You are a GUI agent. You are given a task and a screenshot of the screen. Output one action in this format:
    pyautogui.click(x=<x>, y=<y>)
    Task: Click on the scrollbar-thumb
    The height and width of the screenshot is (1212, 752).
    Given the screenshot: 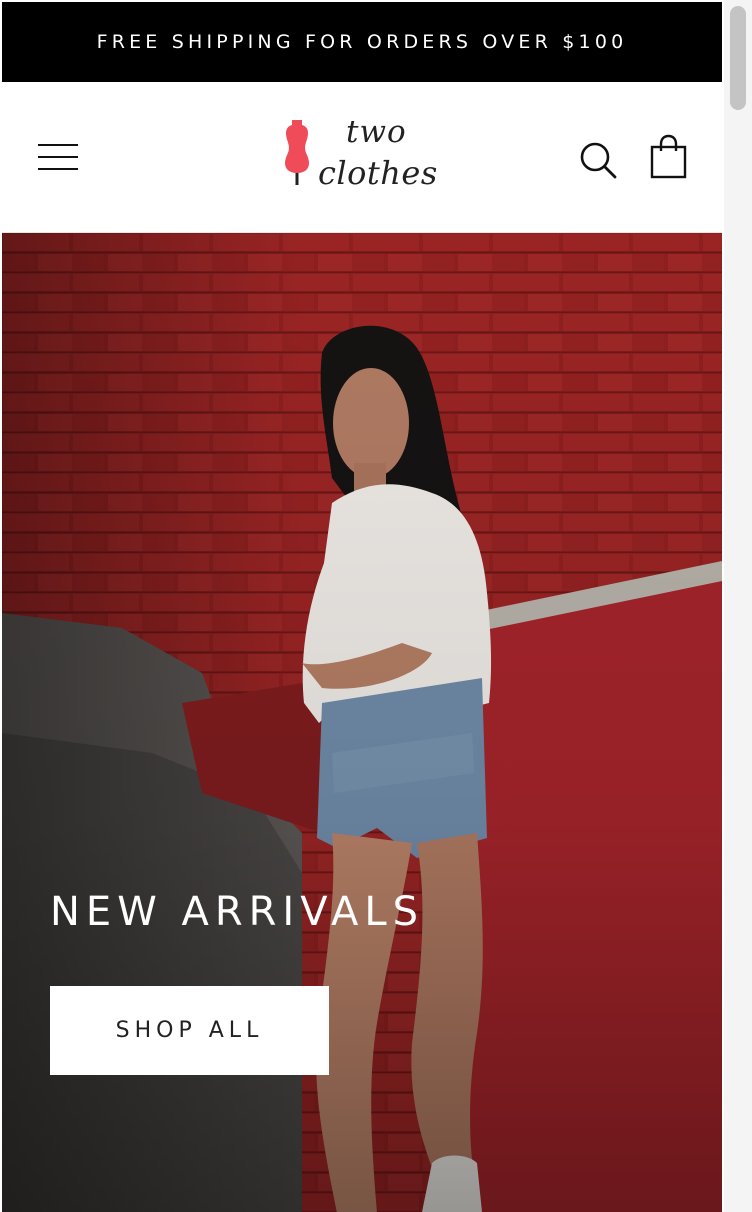 What is the action you would take?
    pyautogui.click(x=738, y=58)
    